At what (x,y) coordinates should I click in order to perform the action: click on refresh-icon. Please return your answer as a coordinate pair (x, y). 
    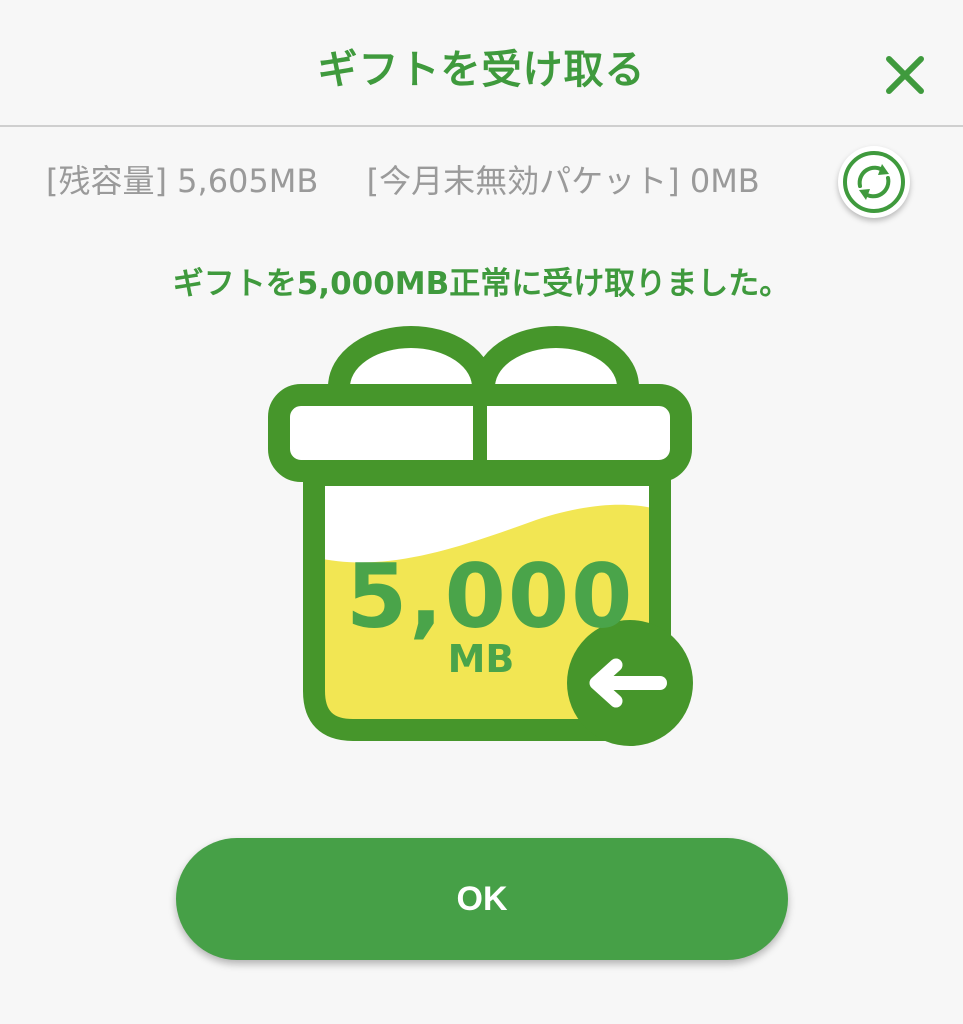
    Looking at the image, I should click on (874, 182).